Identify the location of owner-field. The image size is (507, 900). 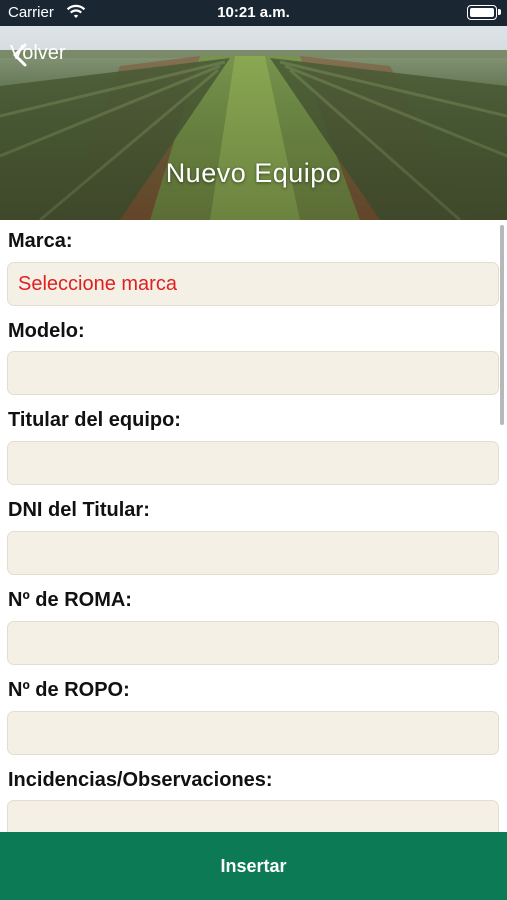
(253, 463).